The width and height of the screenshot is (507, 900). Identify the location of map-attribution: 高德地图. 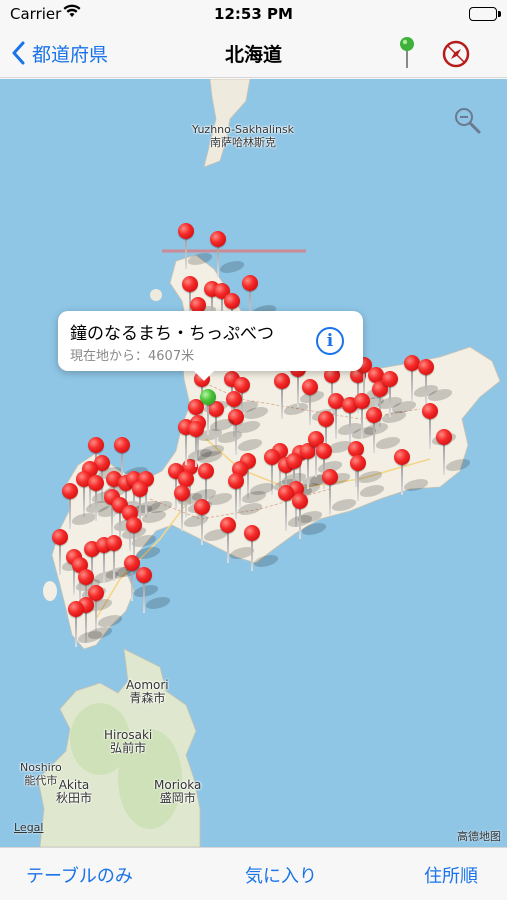
(479, 836).